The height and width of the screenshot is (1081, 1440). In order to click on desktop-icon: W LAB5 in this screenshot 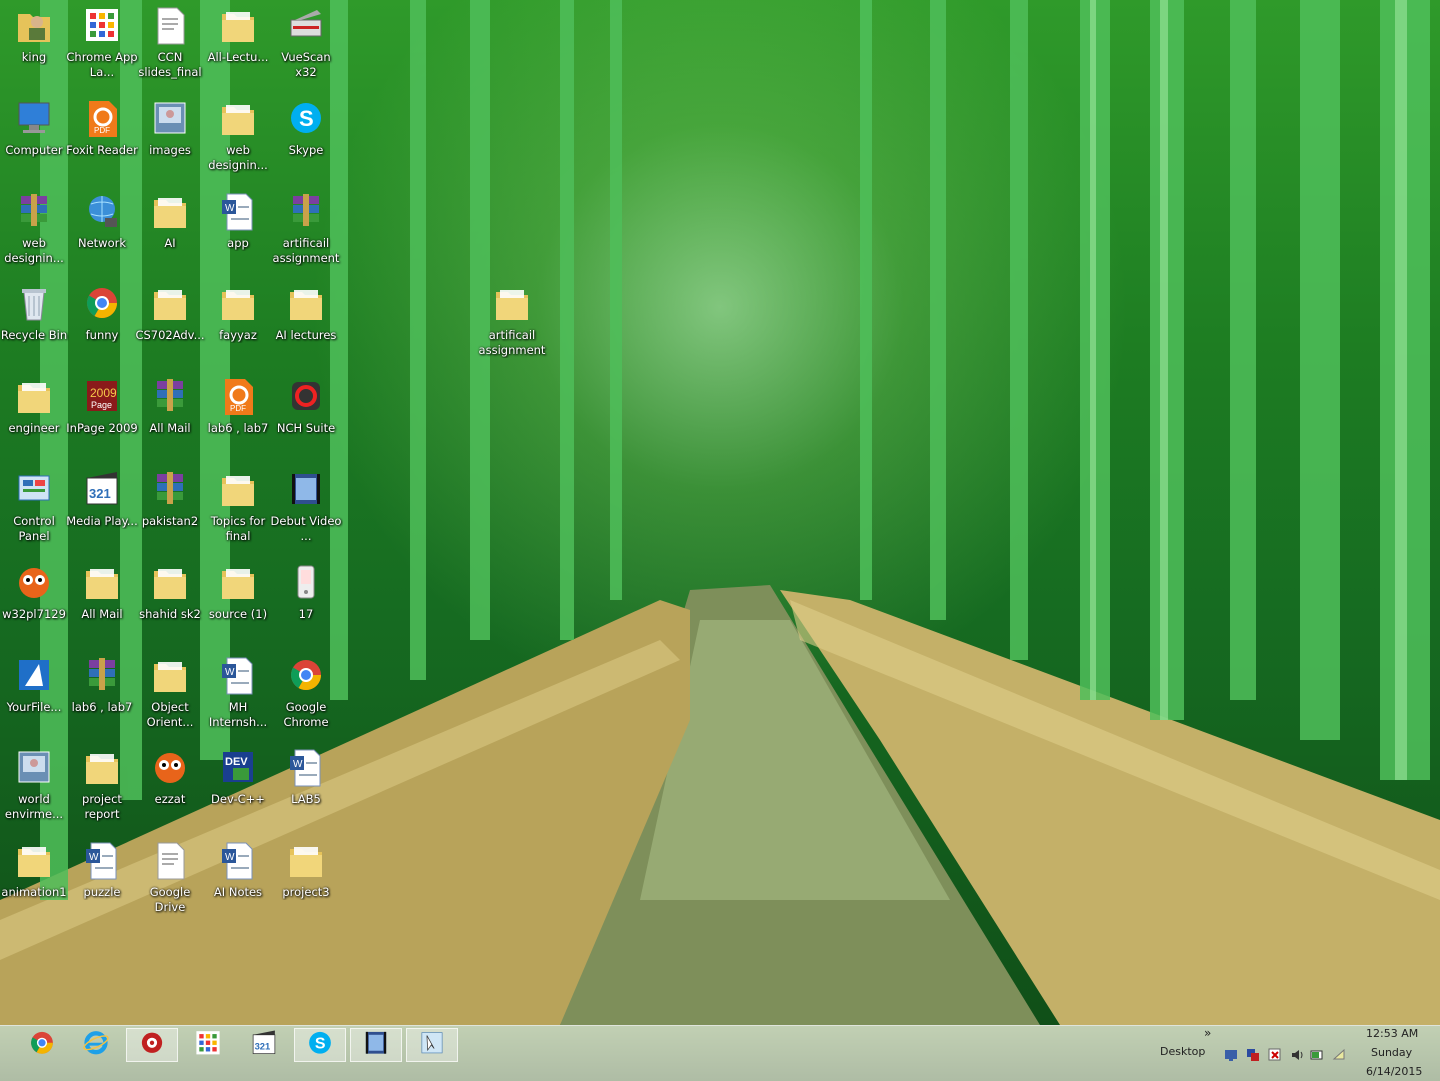, I will do `click(306, 792)`.